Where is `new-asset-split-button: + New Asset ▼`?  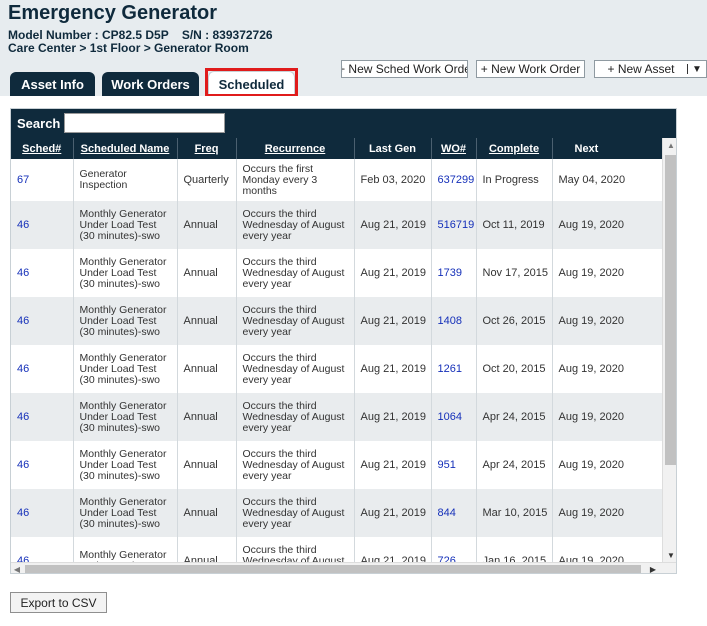 new-asset-split-button: + New Asset ▼ is located at coordinates (650, 69).